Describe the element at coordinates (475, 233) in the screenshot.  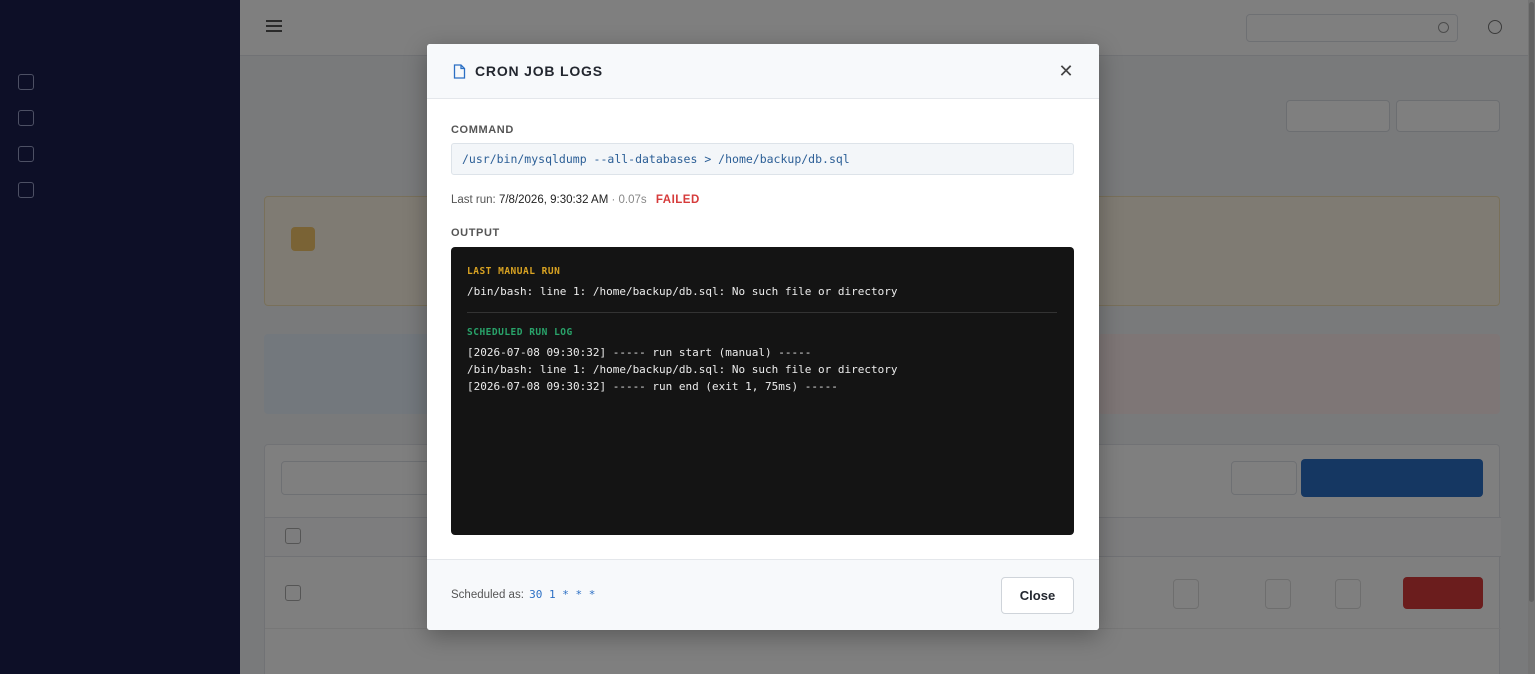
I see `output-label: OUTPUT` at that location.